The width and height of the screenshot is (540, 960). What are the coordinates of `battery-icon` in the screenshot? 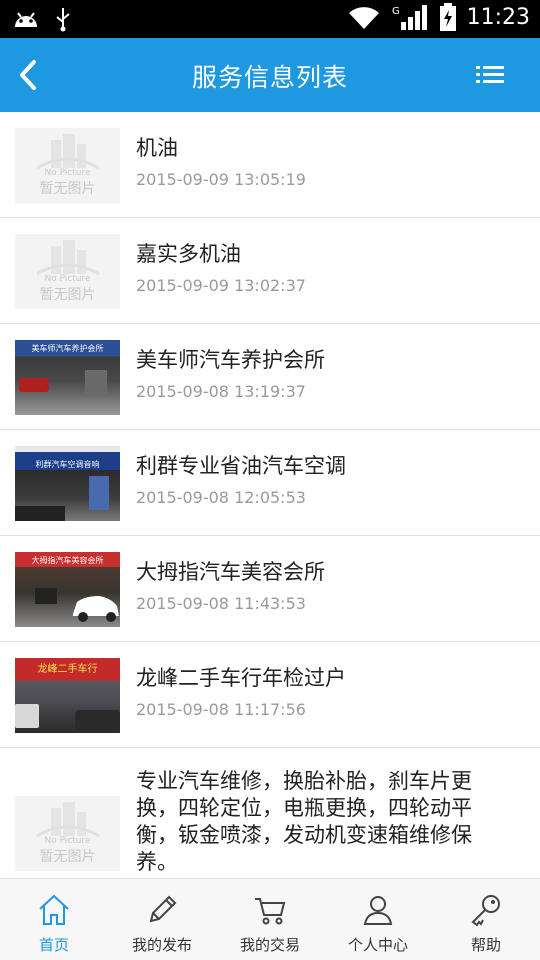 It's located at (447, 17).